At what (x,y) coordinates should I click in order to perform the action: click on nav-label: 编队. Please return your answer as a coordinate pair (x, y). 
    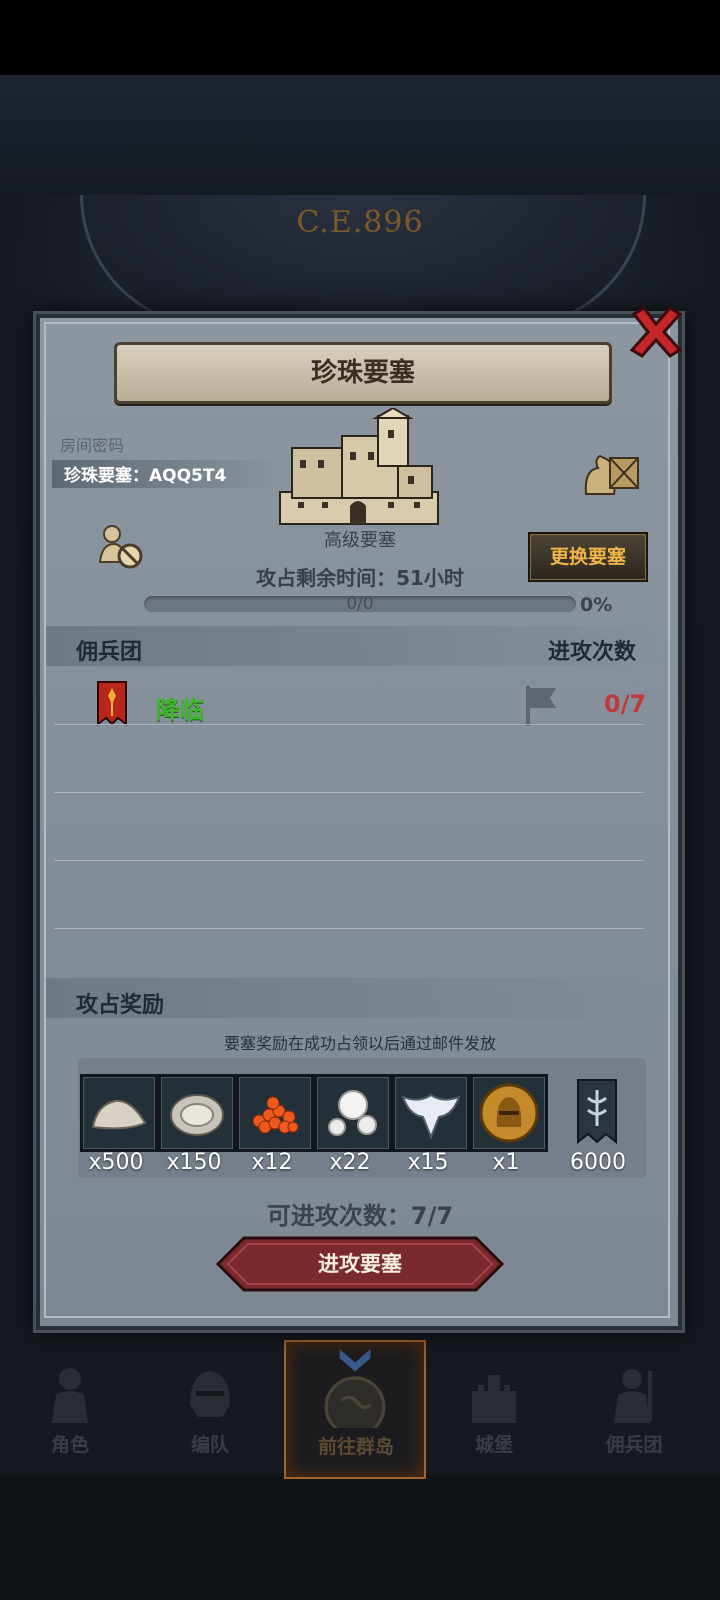
    Looking at the image, I should click on (209, 1445).